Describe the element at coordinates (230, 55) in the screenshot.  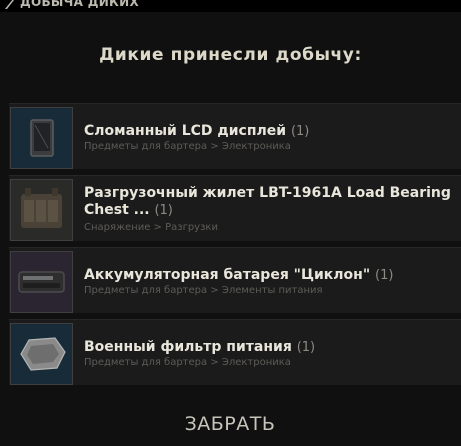
I see `loot-heading: Дикие принесли добычу:` at that location.